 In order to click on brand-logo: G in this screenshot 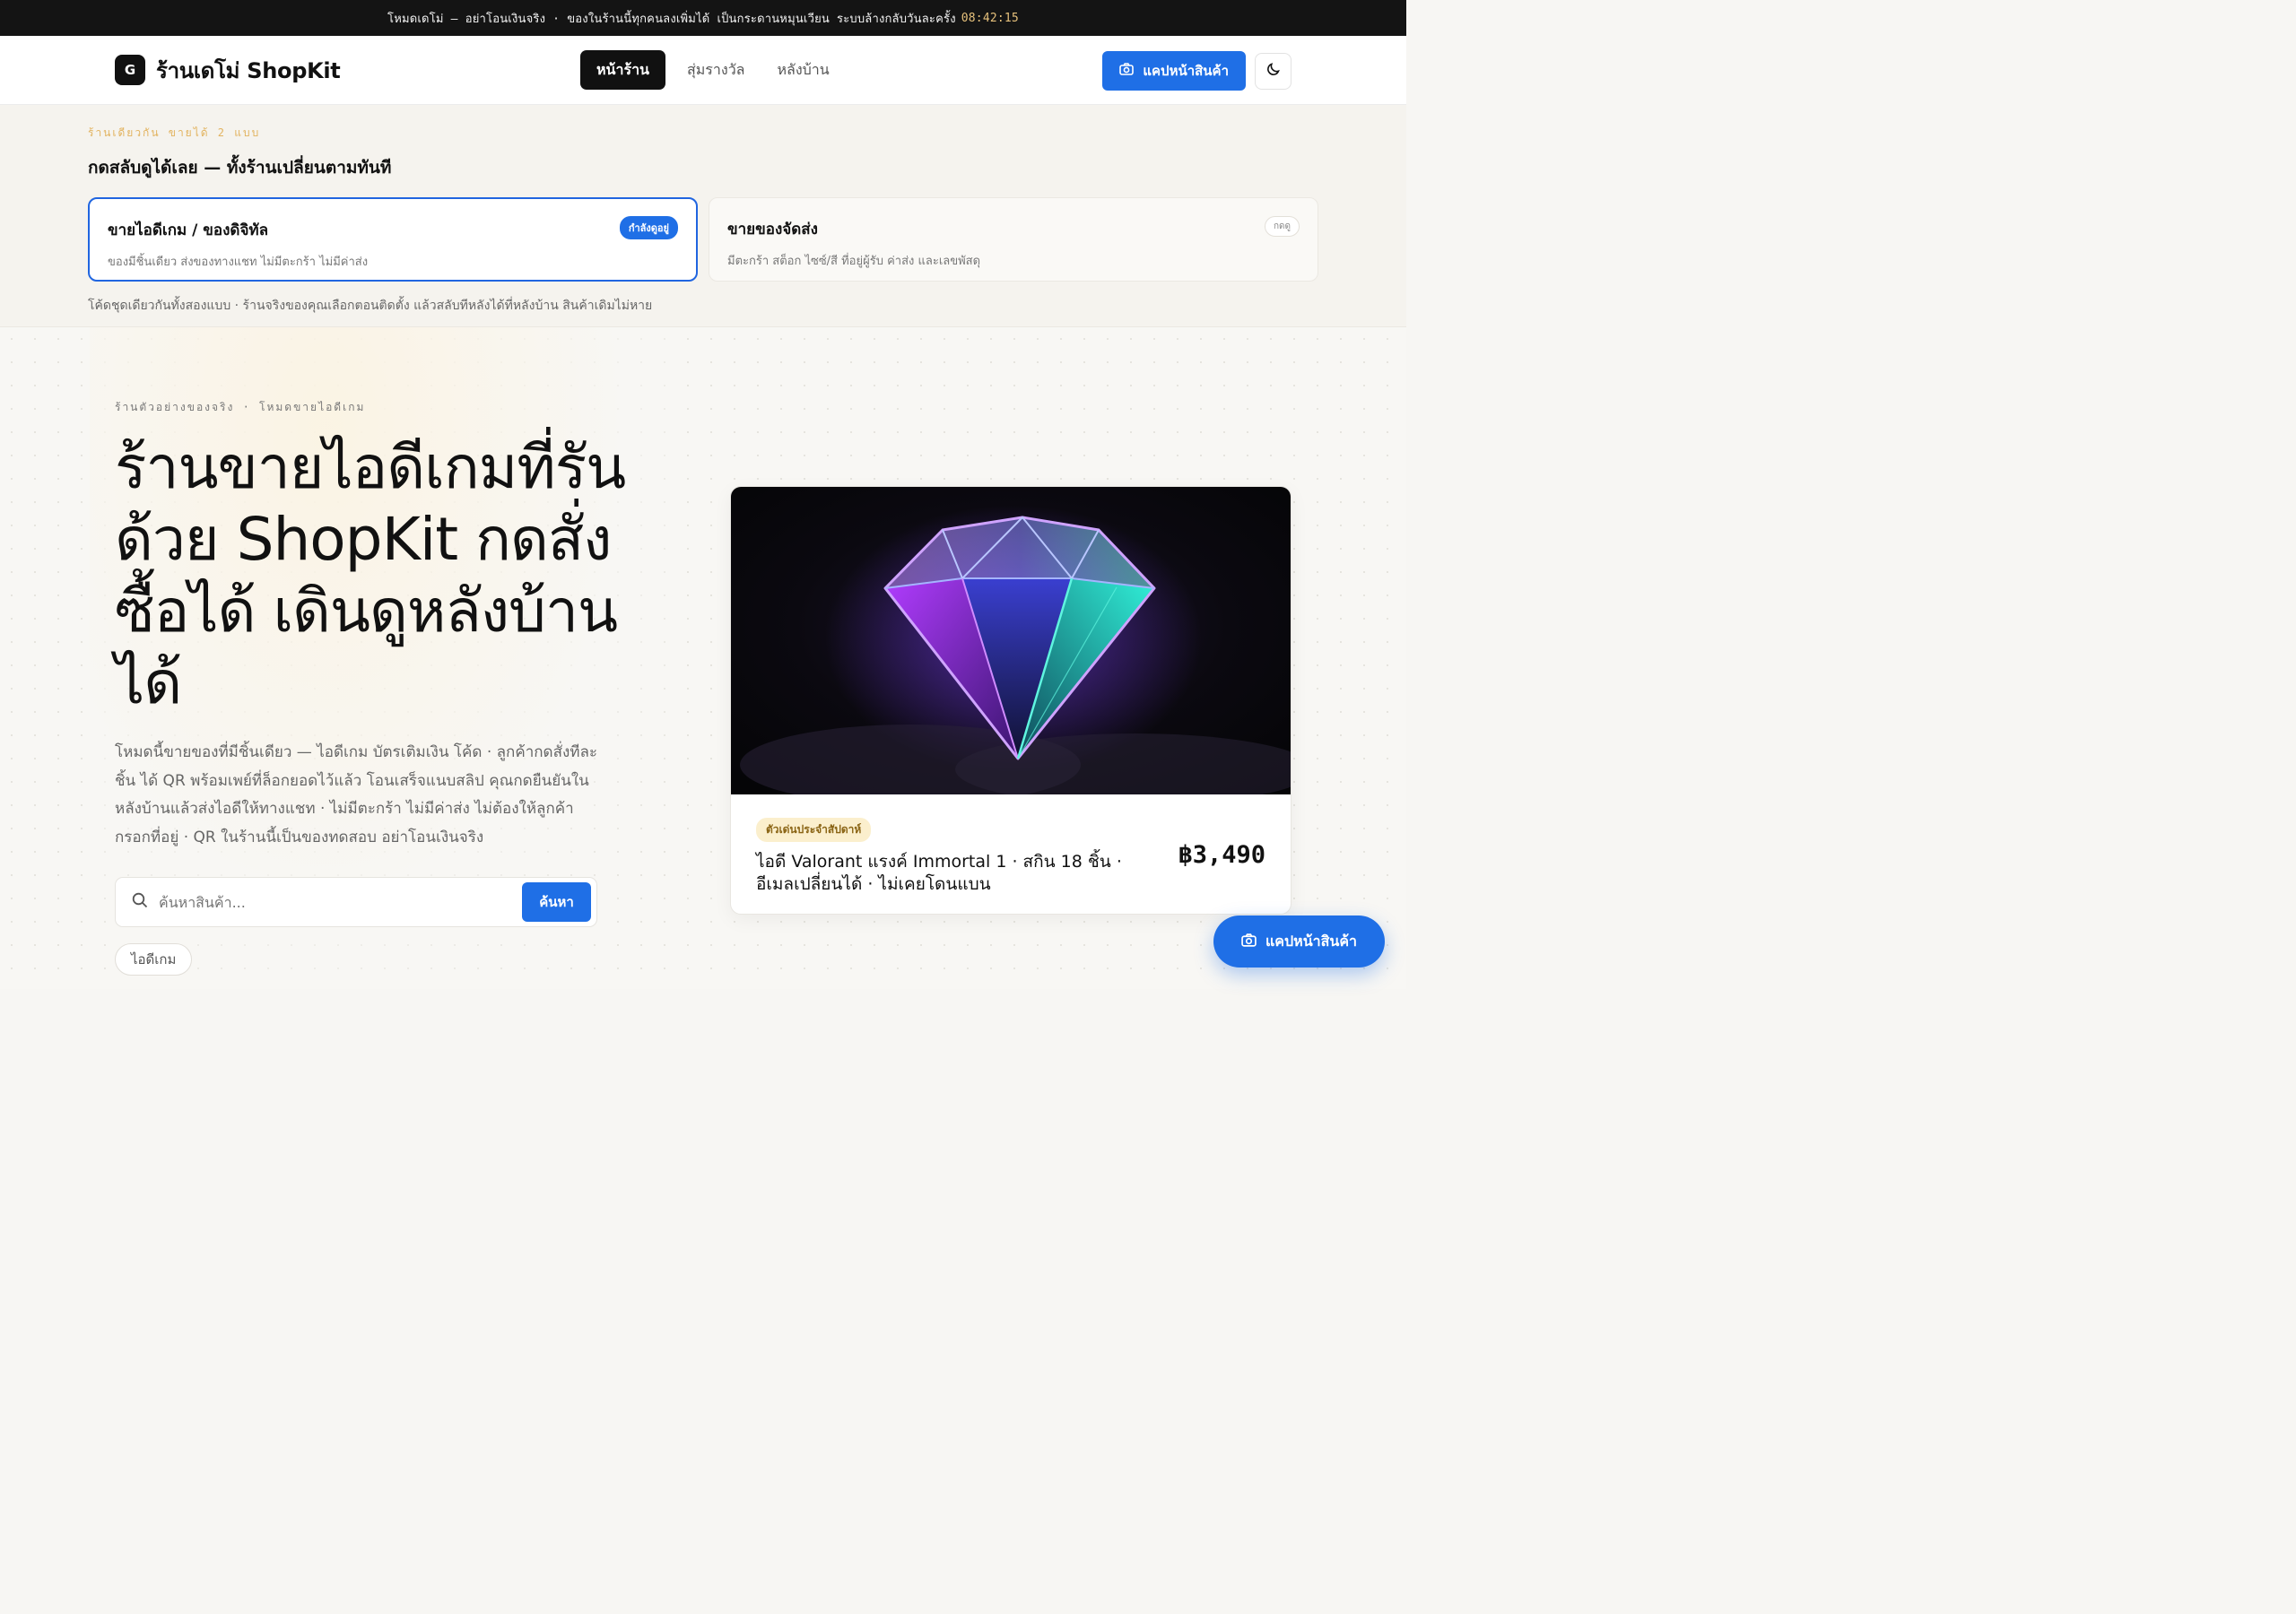, I will do `click(130, 70)`.